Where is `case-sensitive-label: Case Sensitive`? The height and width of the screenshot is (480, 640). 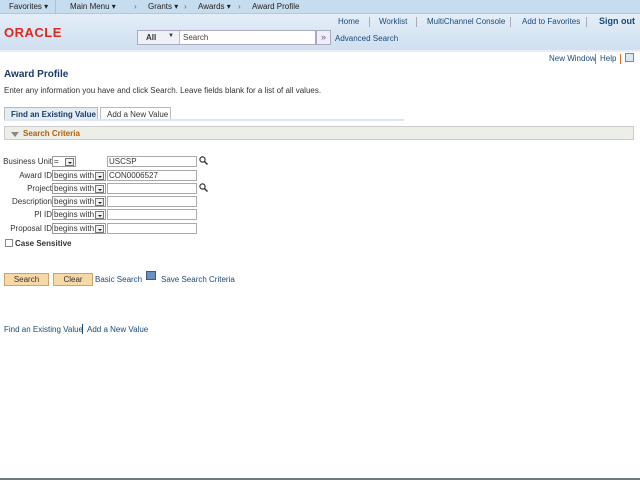
case-sensitive-label: Case Sensitive is located at coordinates (43, 243).